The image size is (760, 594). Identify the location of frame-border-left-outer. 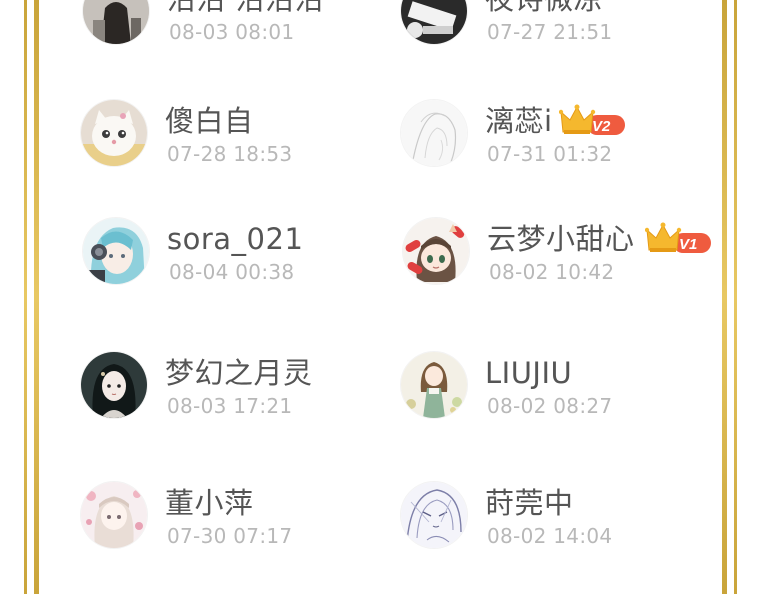
(25, 297).